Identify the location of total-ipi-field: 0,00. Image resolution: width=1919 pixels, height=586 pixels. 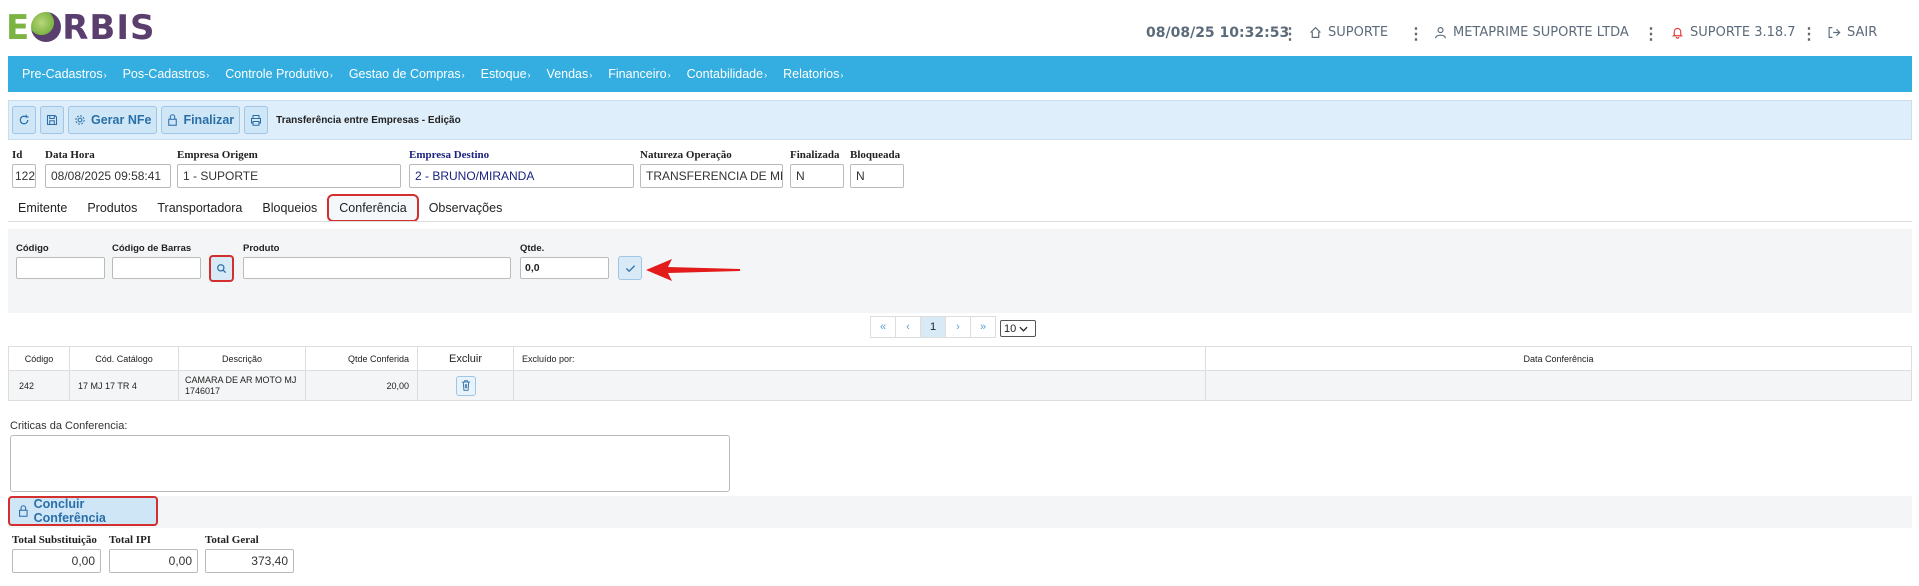
(153, 561).